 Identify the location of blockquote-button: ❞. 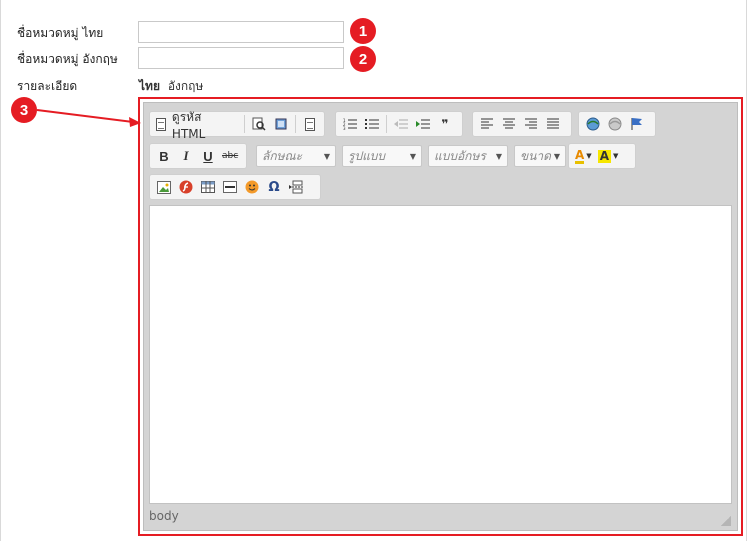
(445, 124).